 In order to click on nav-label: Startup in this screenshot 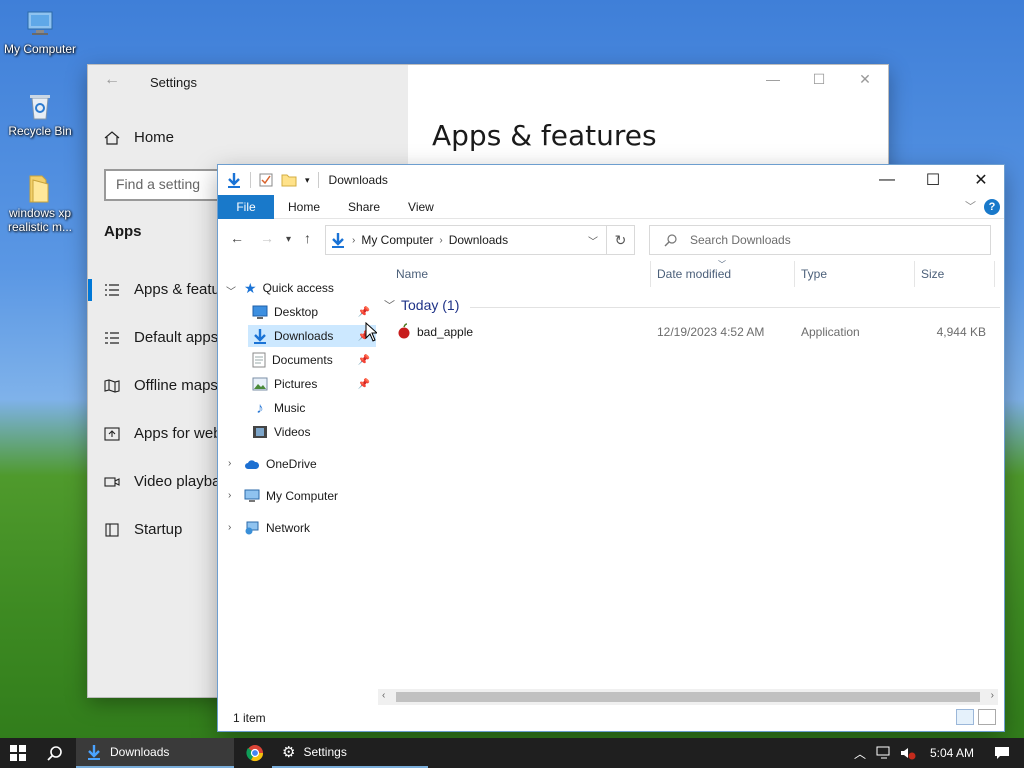, I will do `click(158, 529)`.